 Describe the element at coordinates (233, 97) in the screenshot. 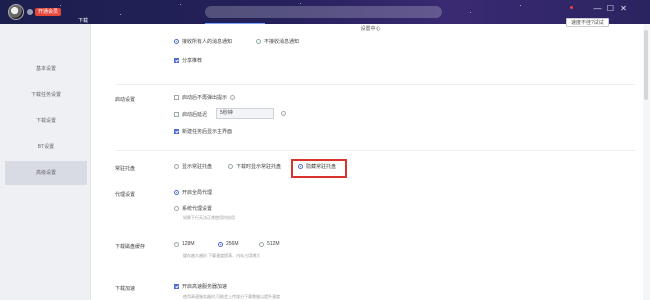

I see `info-icon: i` at that location.